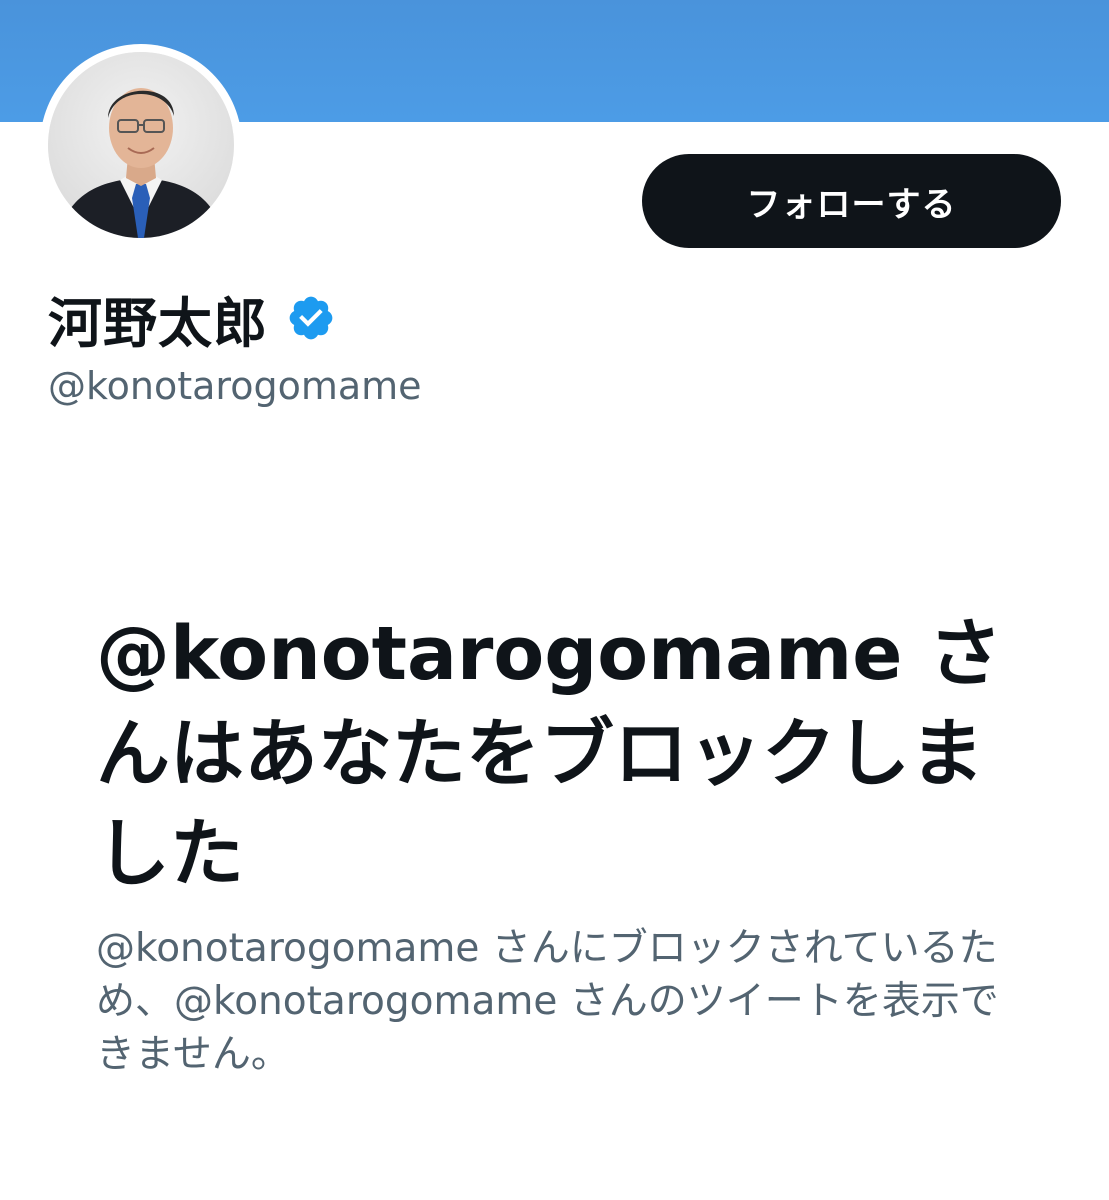 This screenshot has height=1200, width=1109. I want to click on avatar-photo, so click(141, 145).